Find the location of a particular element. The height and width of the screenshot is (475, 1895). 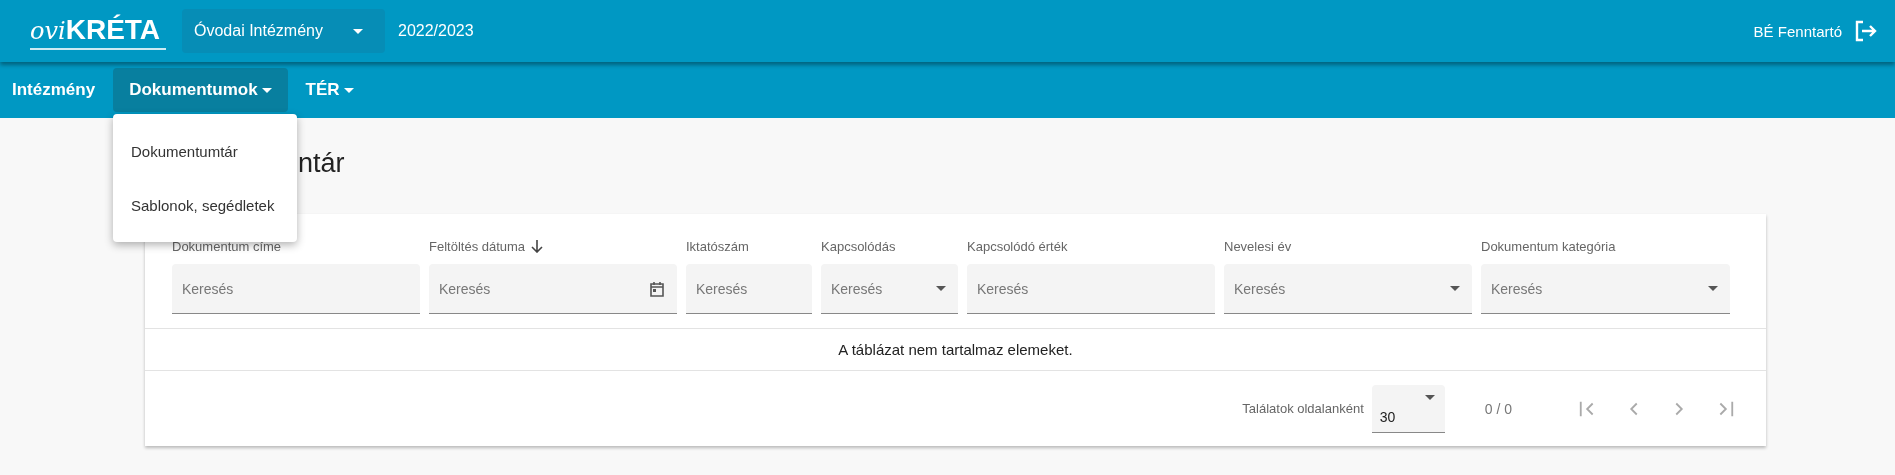

nav-tab: Dokumentumok is located at coordinates (200, 90).